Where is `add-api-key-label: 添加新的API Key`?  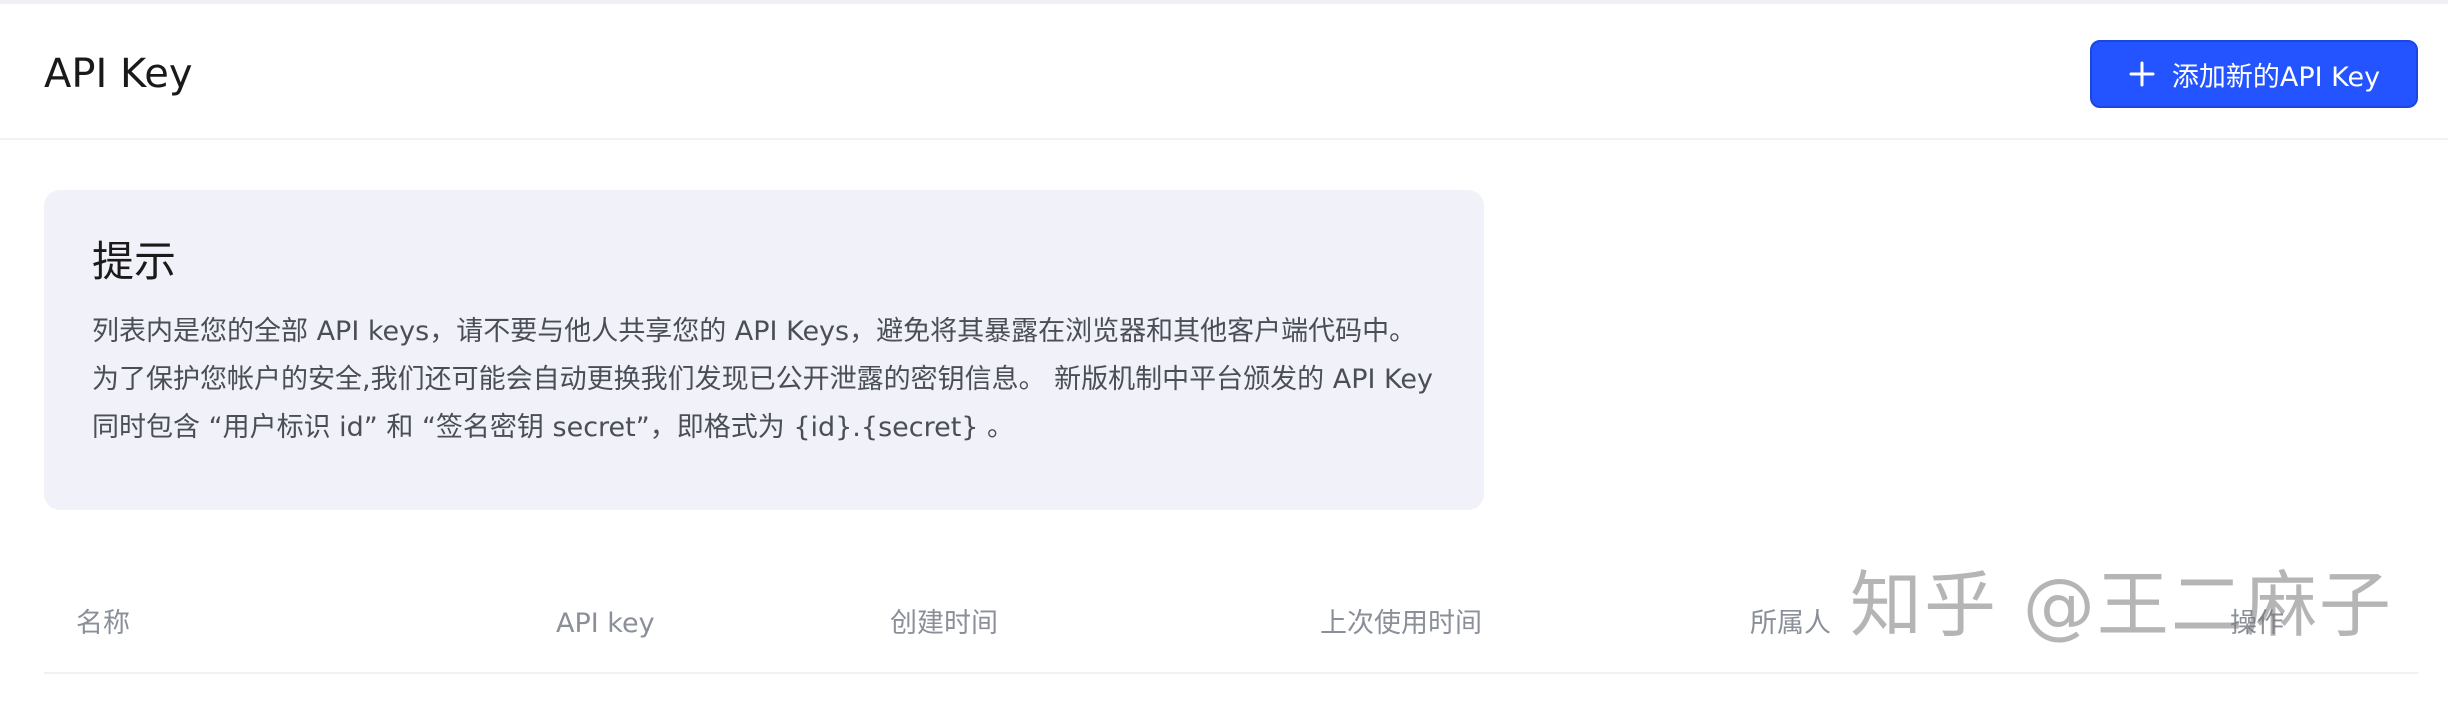
add-api-key-label: 添加新的API Key is located at coordinates (2276, 77).